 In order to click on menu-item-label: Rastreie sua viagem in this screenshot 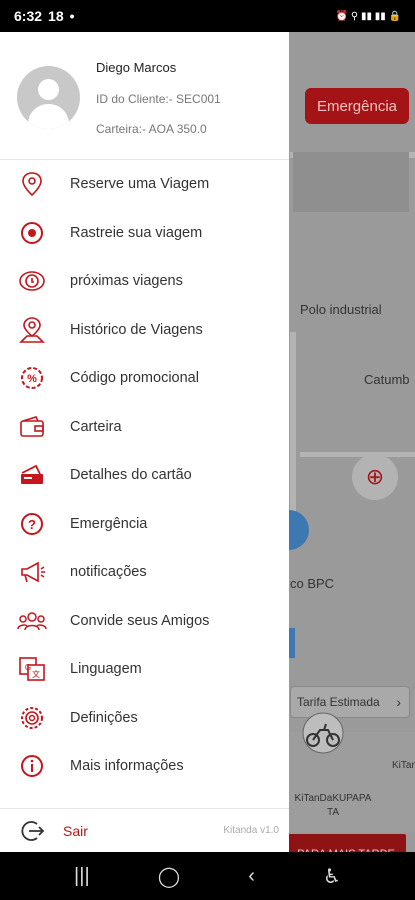, I will do `click(136, 232)`.